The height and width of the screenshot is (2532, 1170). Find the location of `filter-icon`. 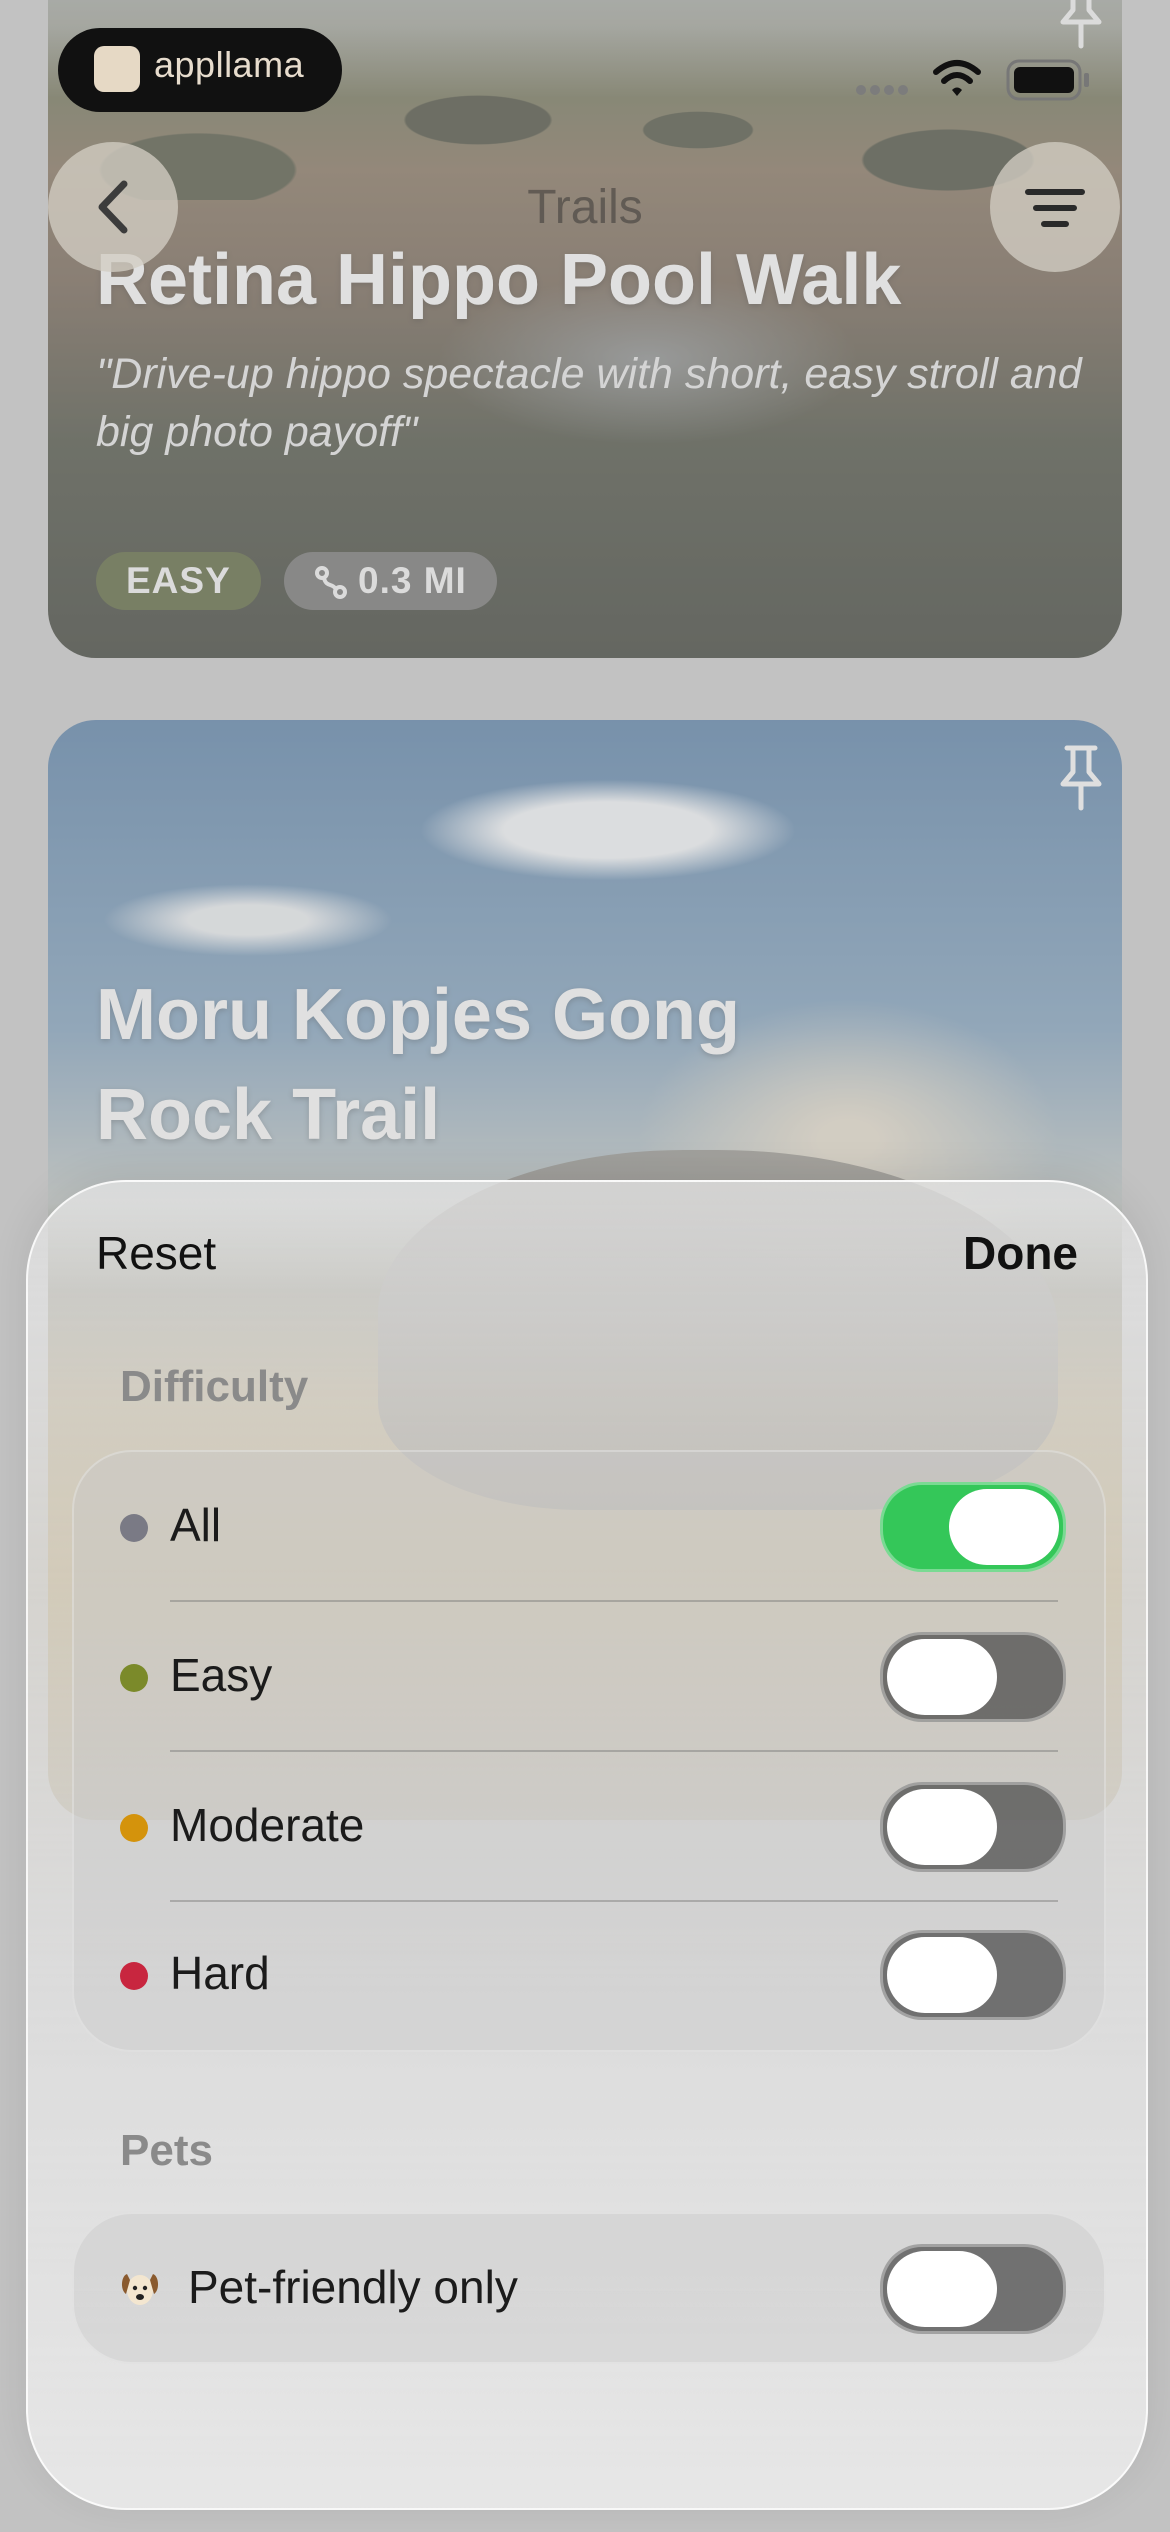

filter-icon is located at coordinates (1055, 208).